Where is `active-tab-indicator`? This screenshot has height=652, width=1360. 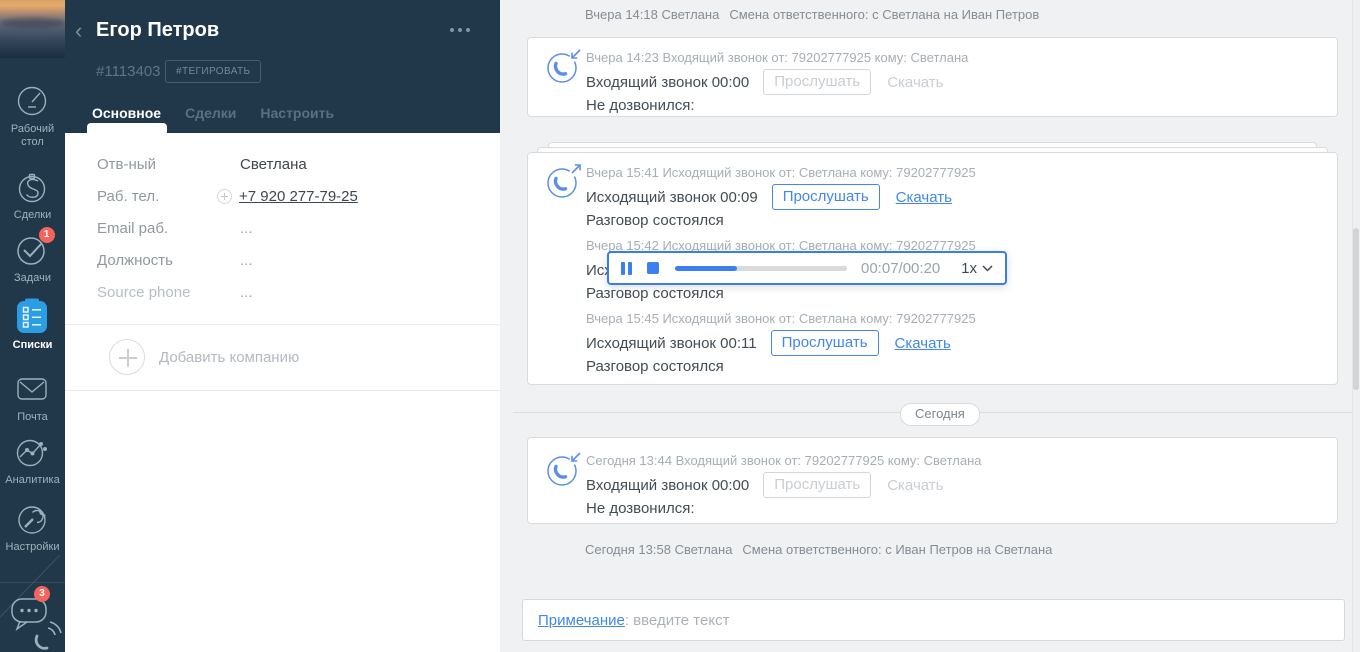
active-tab-indicator is located at coordinates (127, 128).